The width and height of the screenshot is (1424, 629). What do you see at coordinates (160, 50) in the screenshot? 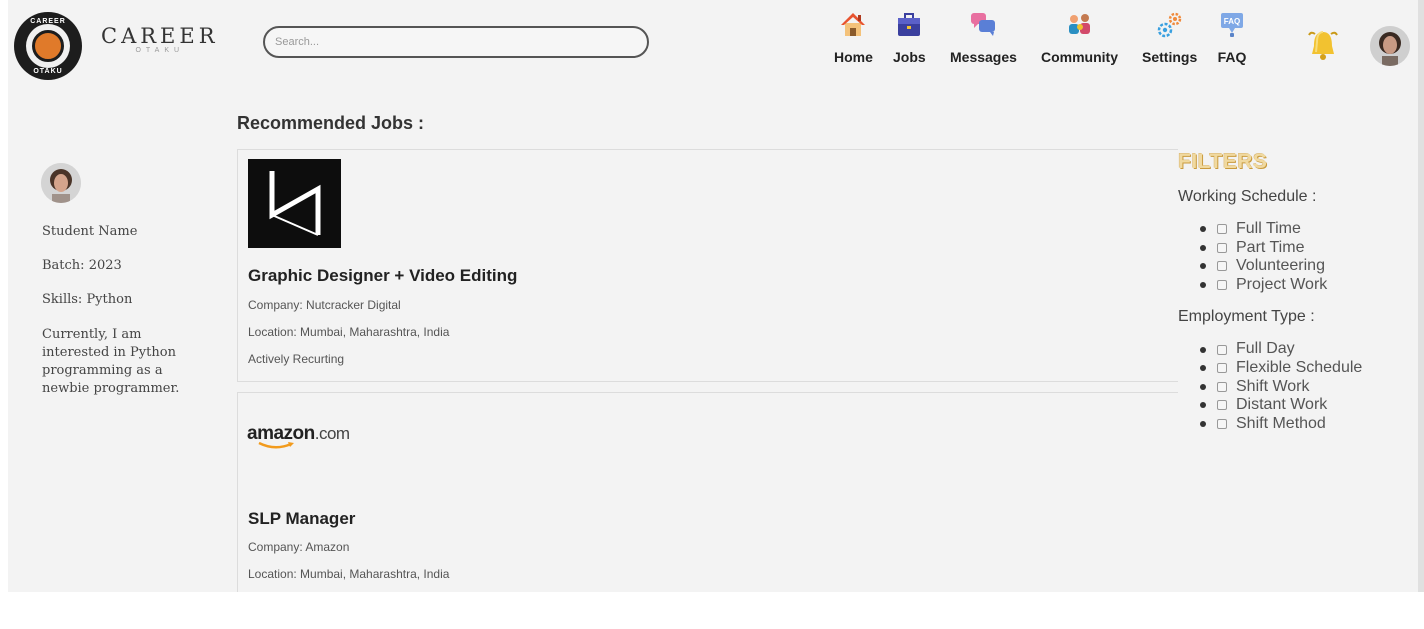
I see `brand-subtitle: OTAKU` at bounding box center [160, 50].